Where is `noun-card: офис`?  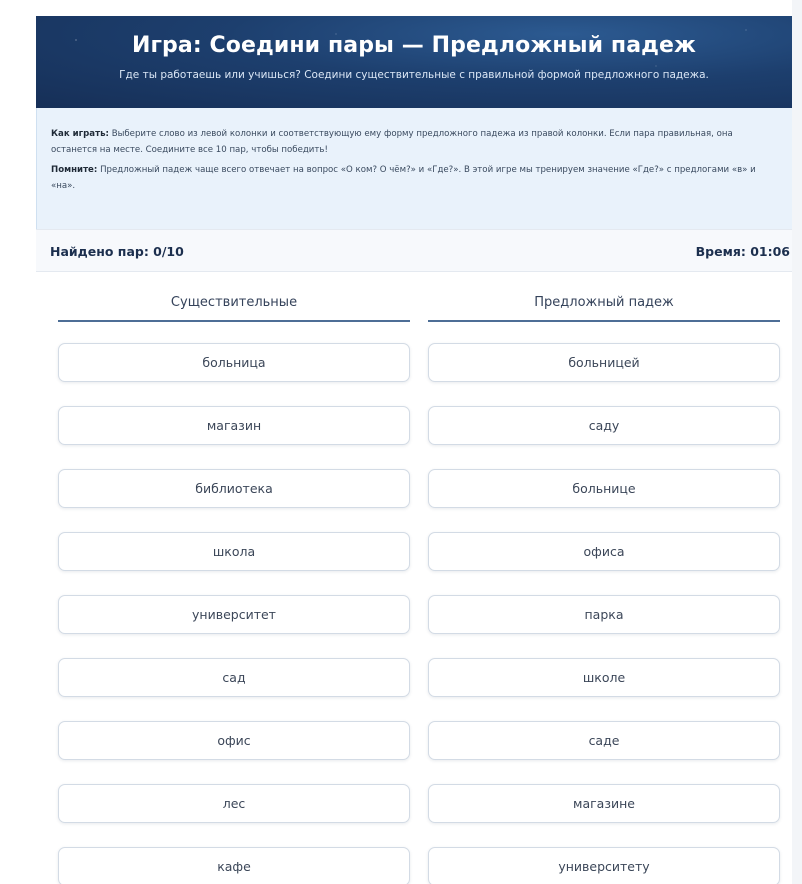 noun-card: офис is located at coordinates (234, 740).